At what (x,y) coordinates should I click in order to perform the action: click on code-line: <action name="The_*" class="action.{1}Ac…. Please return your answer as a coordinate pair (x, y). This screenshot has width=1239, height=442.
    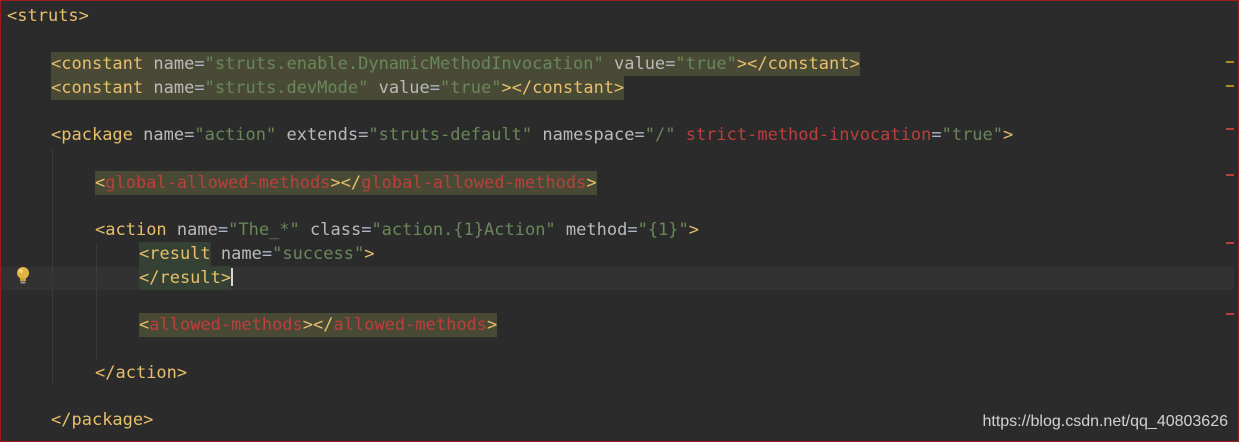
    Looking at the image, I should click on (397, 230).